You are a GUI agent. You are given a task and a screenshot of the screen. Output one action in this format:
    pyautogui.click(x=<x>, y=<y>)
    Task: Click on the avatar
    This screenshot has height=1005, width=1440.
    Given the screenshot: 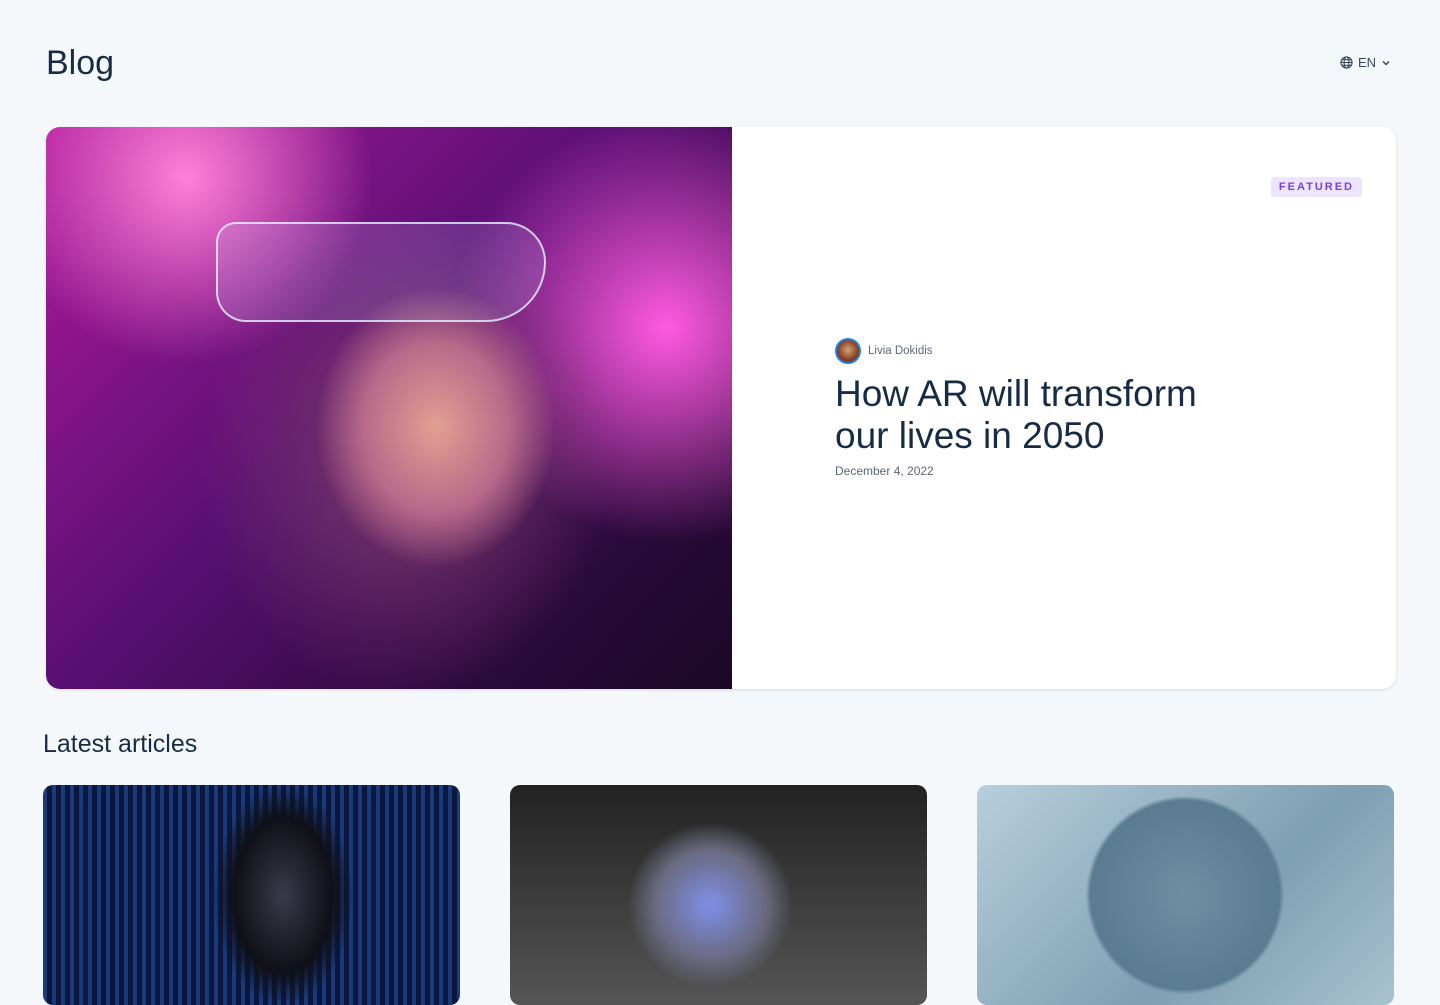 What is the action you would take?
    pyautogui.click(x=848, y=351)
    